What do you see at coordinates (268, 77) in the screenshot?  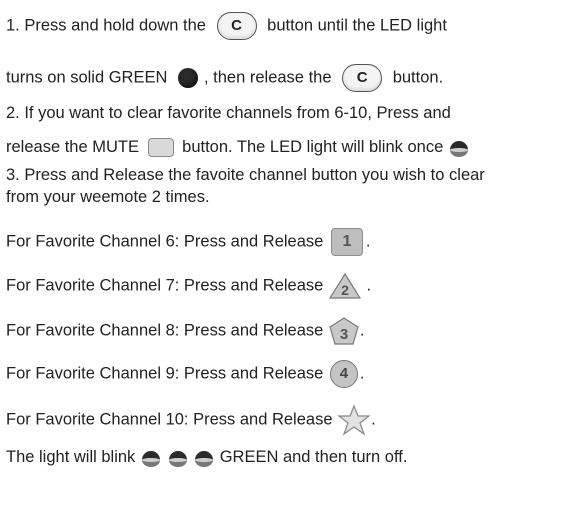 I see `step1-line2-middle: , then release the` at bounding box center [268, 77].